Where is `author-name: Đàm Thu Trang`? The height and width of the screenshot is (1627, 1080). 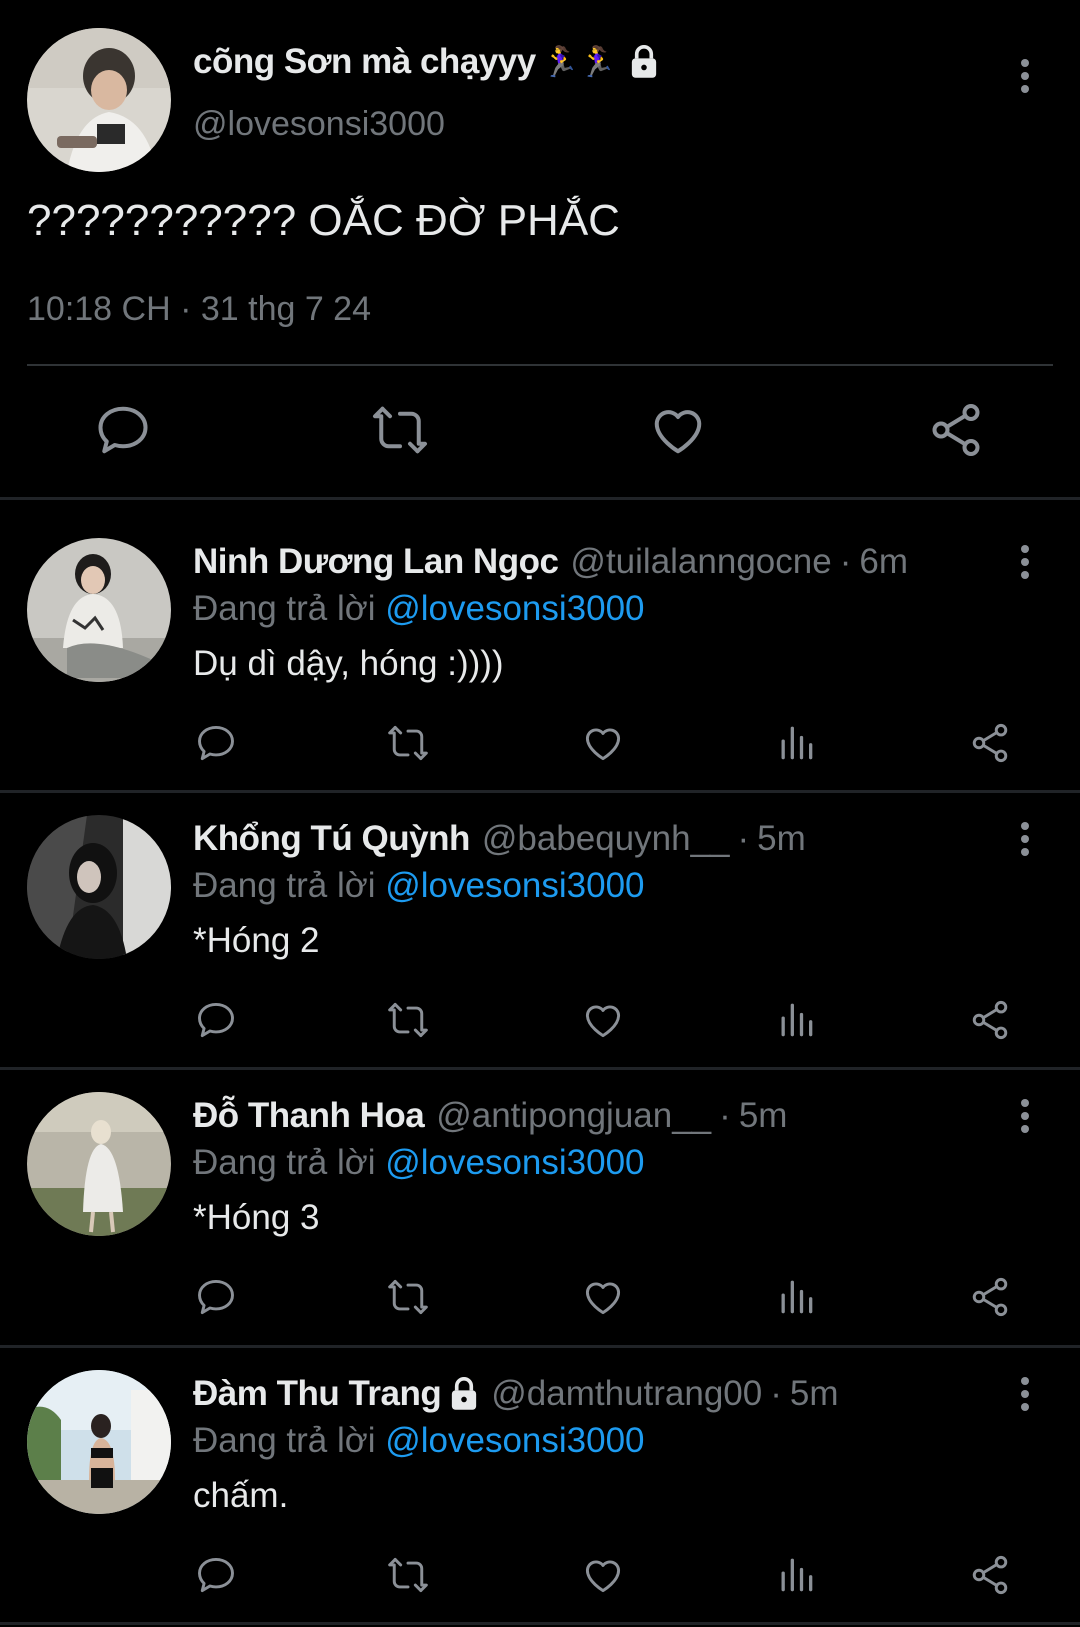 author-name: Đàm Thu Trang is located at coordinates (317, 1394).